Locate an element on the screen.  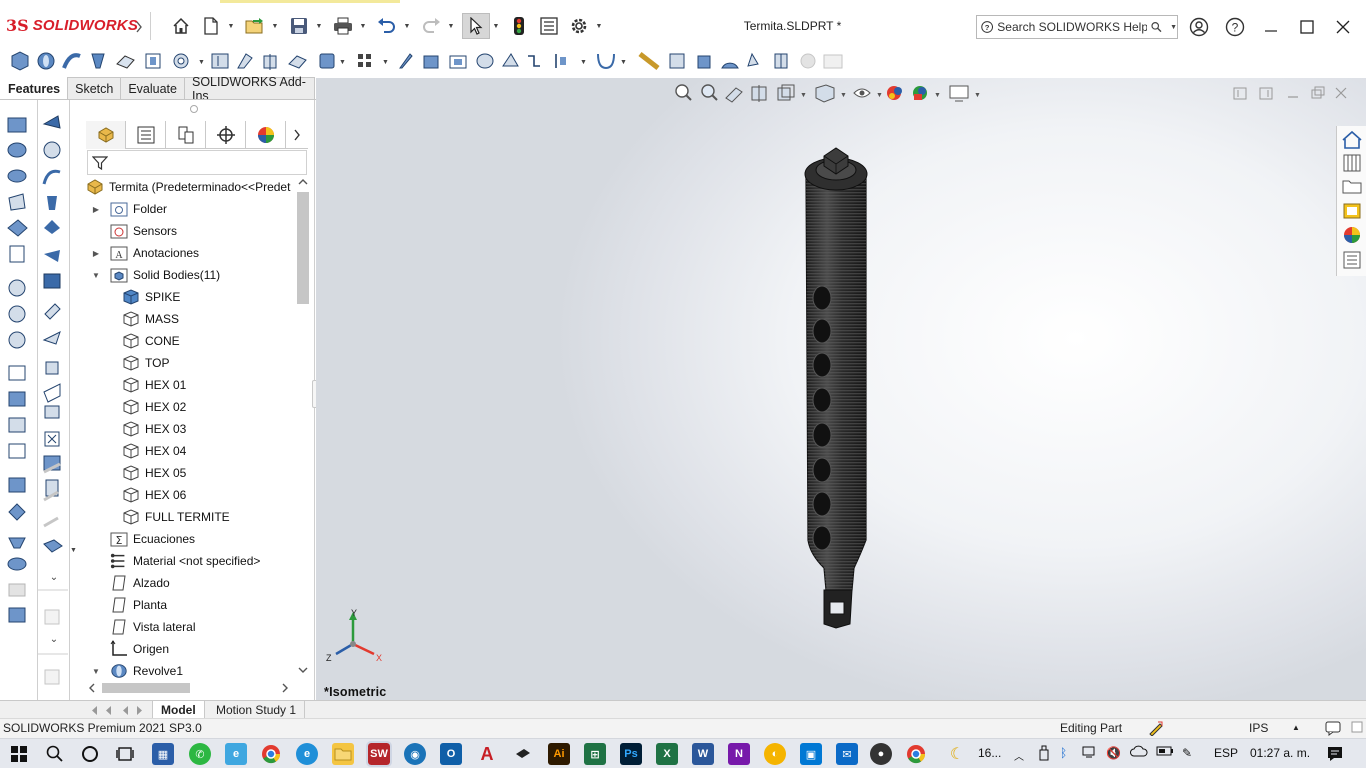
tree-item: HEX 02 is located at coordinates (154, 407).